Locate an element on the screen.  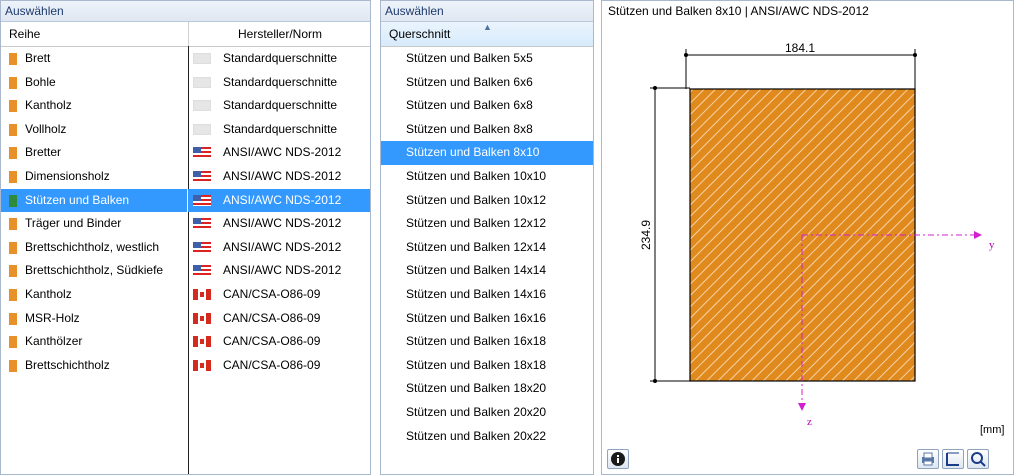
series-row: Bohle Standardquerschnitte is located at coordinates (185, 83).